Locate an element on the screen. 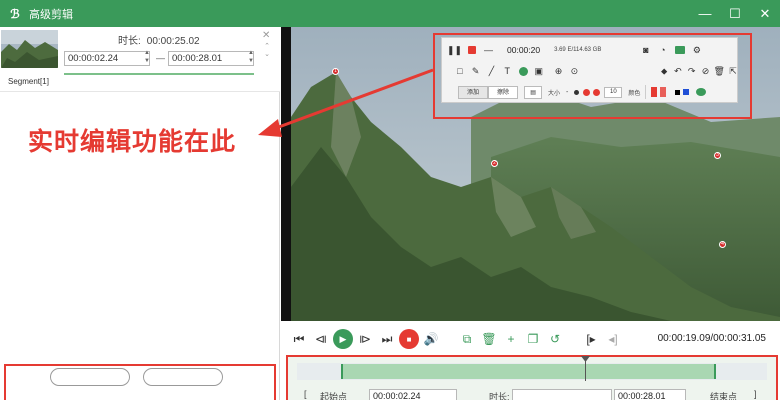 This screenshot has height=400, width=780. end-bracket-icon: ] is located at coordinates (755, 394).